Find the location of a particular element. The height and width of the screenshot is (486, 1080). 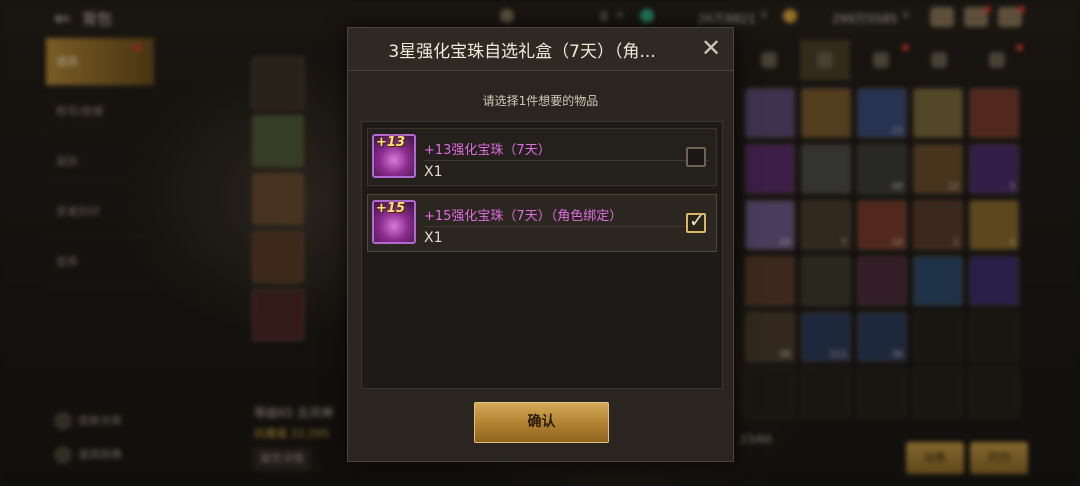

dialog-instruction: 请选择1件想要的物品 is located at coordinates (540, 101).